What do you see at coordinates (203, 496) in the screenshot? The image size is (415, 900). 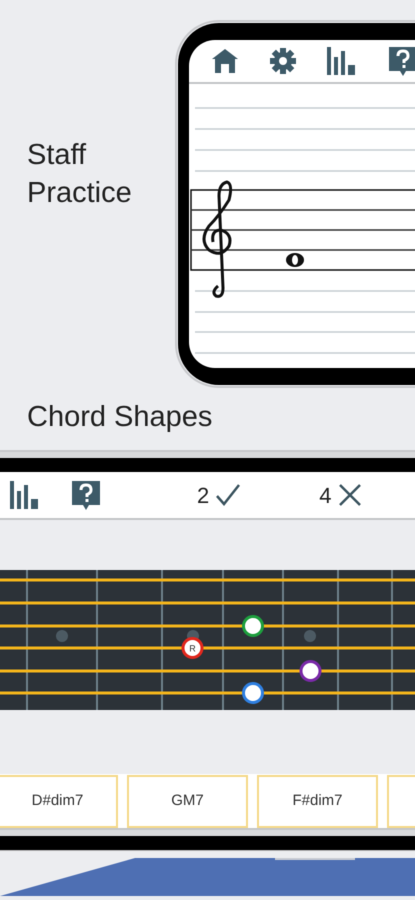 I see `correct-count: 2` at bounding box center [203, 496].